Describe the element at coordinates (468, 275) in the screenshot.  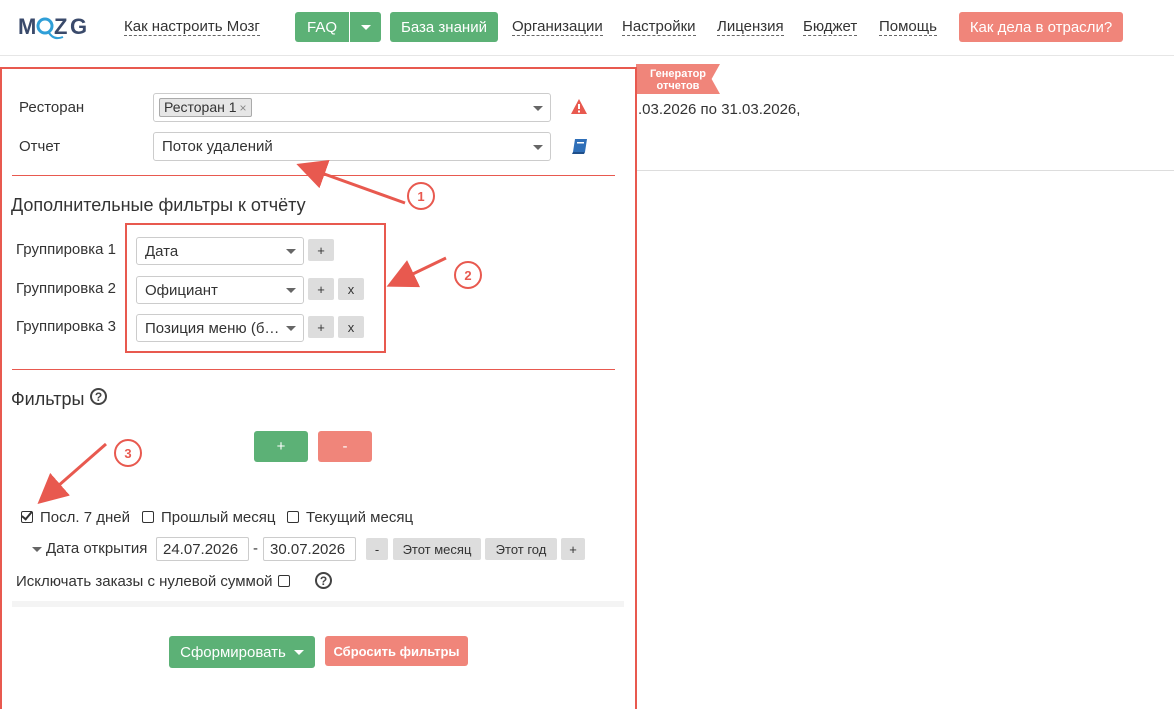
I see `annotation-step-2: 2` at that location.